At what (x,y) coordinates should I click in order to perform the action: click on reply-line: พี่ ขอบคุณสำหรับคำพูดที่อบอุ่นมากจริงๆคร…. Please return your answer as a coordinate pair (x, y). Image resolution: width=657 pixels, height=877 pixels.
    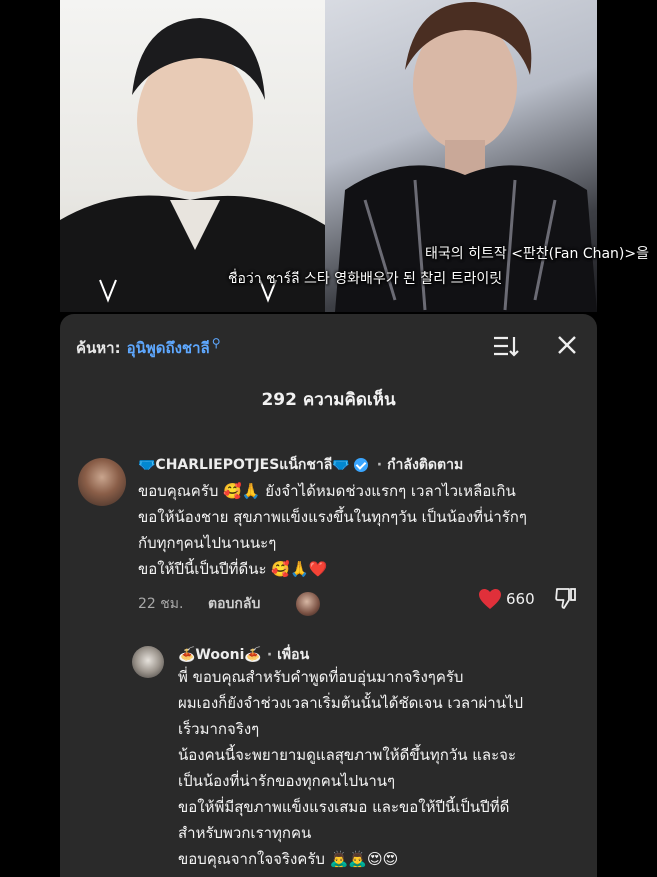
    Looking at the image, I should click on (321, 677).